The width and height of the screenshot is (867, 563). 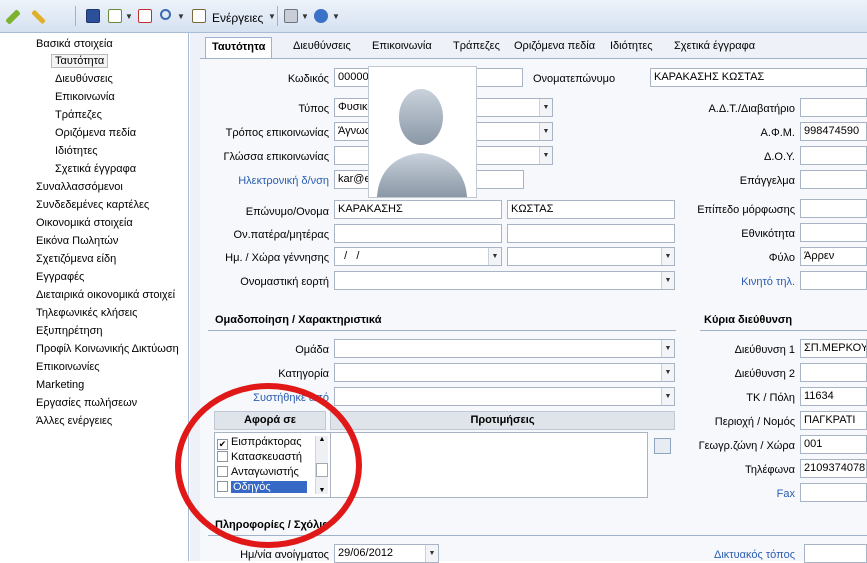 I want to click on language-label: Γλώσσα επικοινωνίας, so click(x=276, y=157).